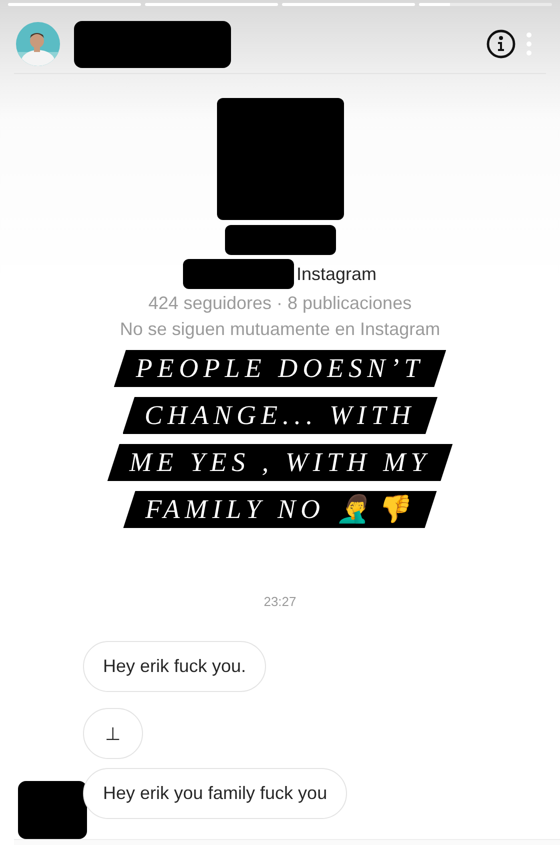 The image size is (560, 845). What do you see at coordinates (215, 793) in the screenshot?
I see `message-bubble: Hey erik you family fuck you` at bounding box center [215, 793].